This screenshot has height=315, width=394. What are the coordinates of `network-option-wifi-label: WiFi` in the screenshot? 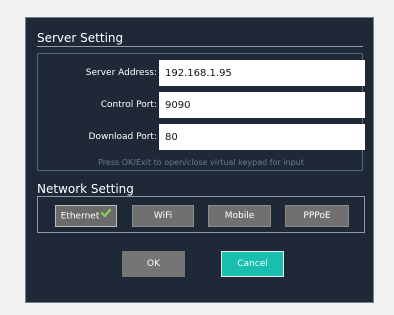 It's located at (163, 216).